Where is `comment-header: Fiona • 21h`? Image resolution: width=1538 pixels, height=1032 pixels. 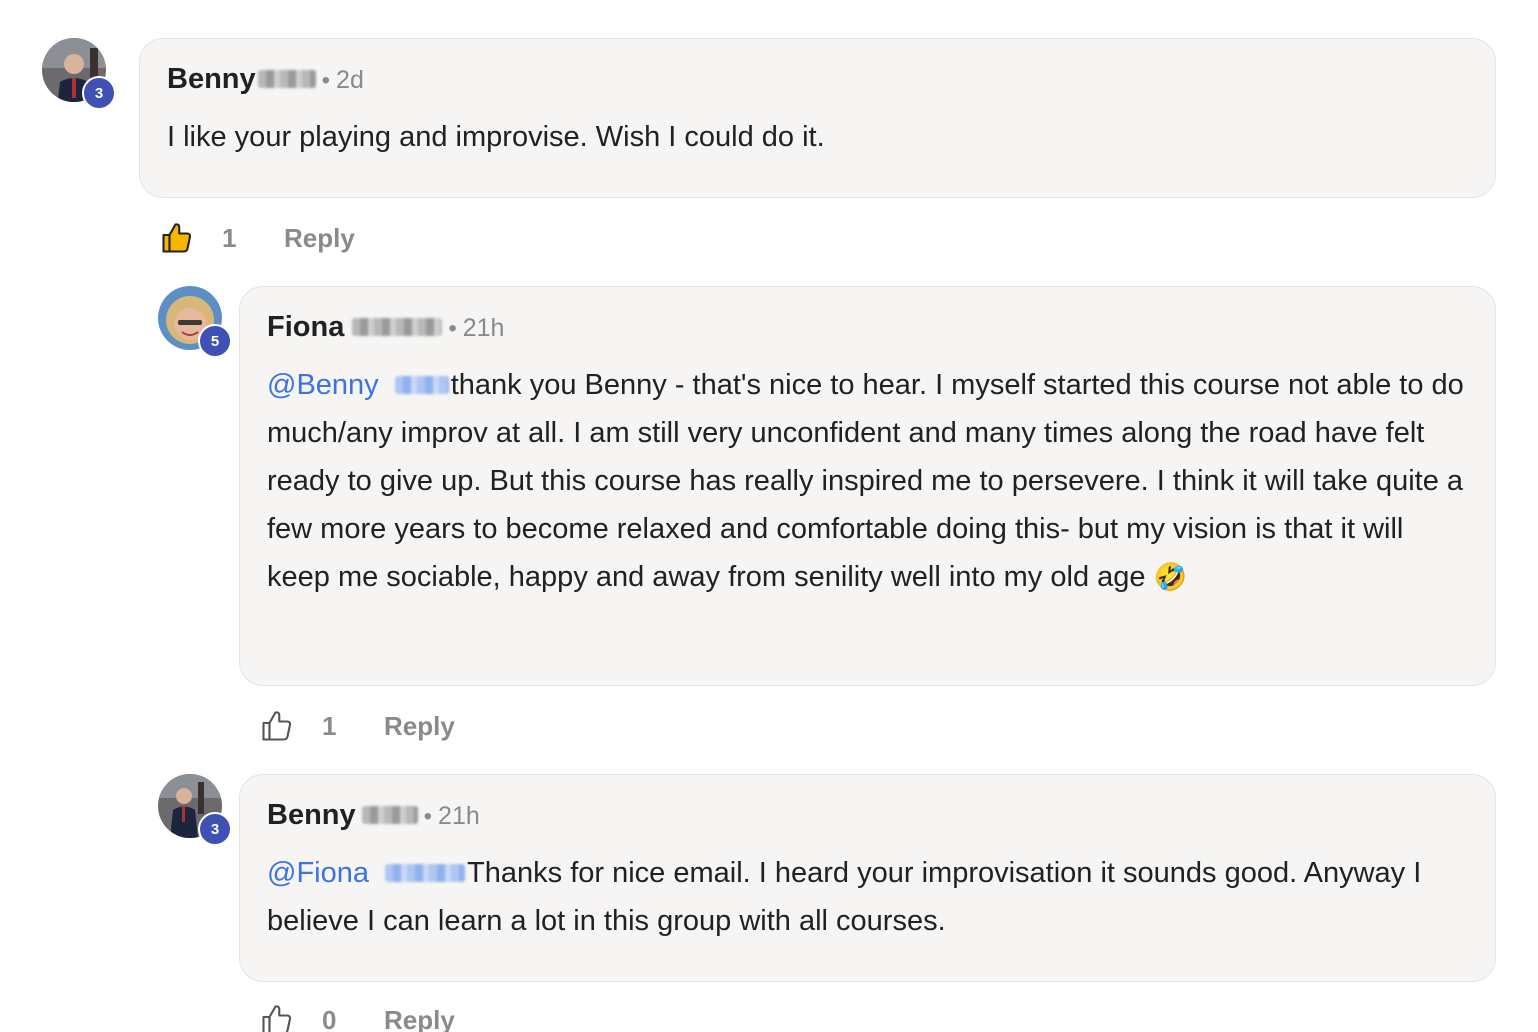 comment-header: Fiona • 21h is located at coordinates (867, 335).